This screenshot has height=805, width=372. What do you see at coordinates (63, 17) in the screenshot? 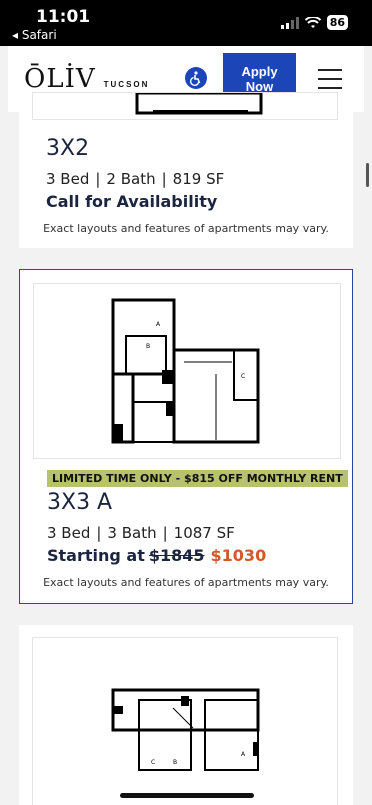
I see `status-time: 11:01` at bounding box center [63, 17].